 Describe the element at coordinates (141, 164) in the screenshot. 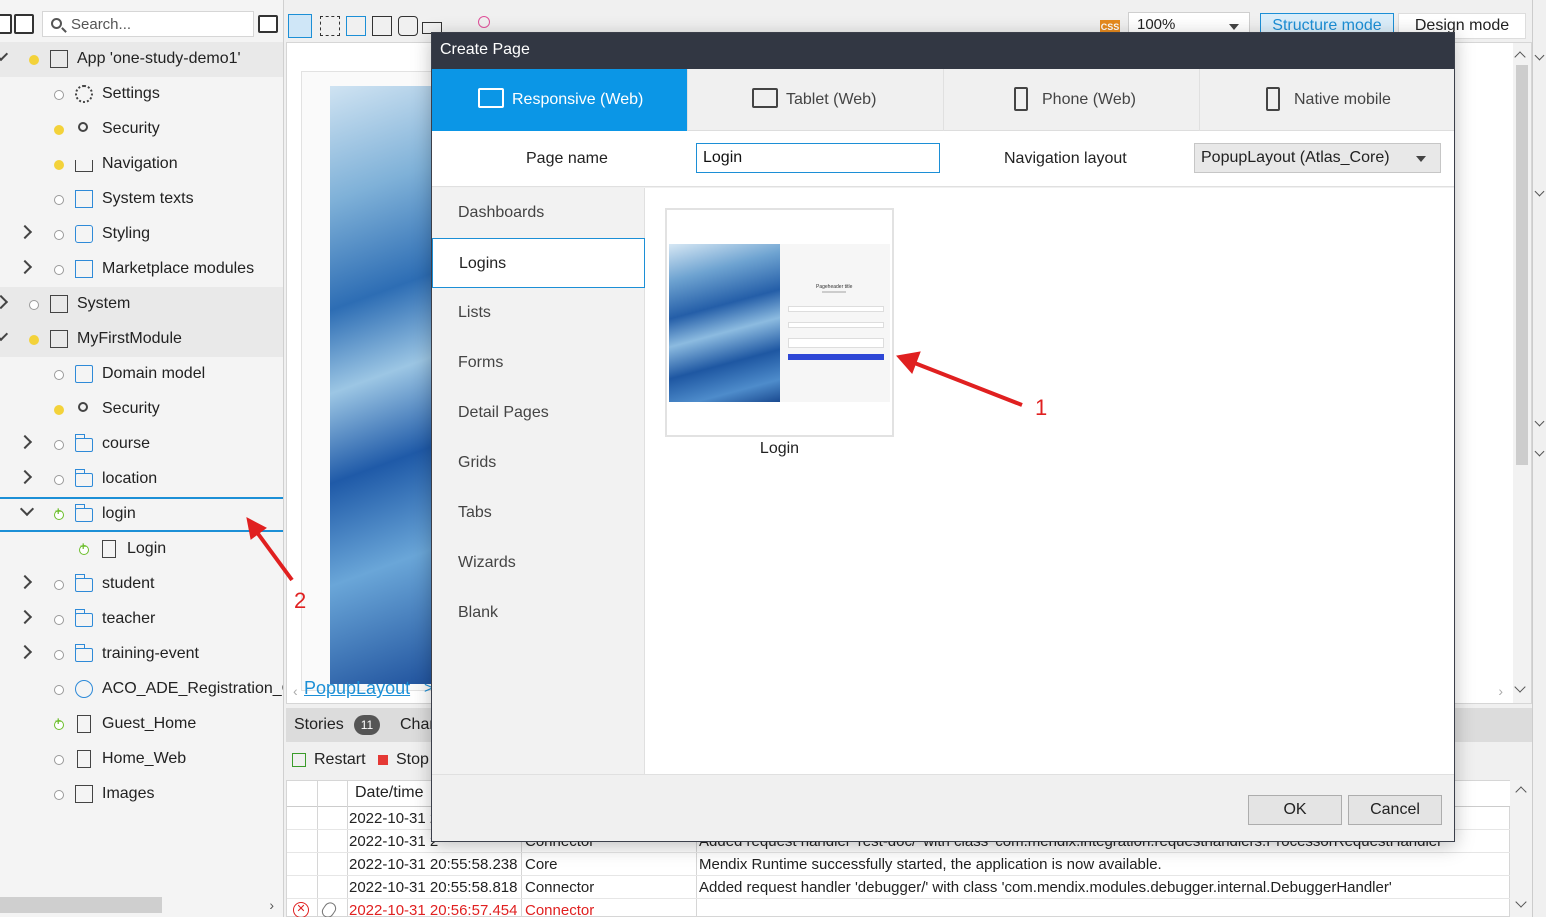

I see `tree-item-navigation: Navigation` at that location.